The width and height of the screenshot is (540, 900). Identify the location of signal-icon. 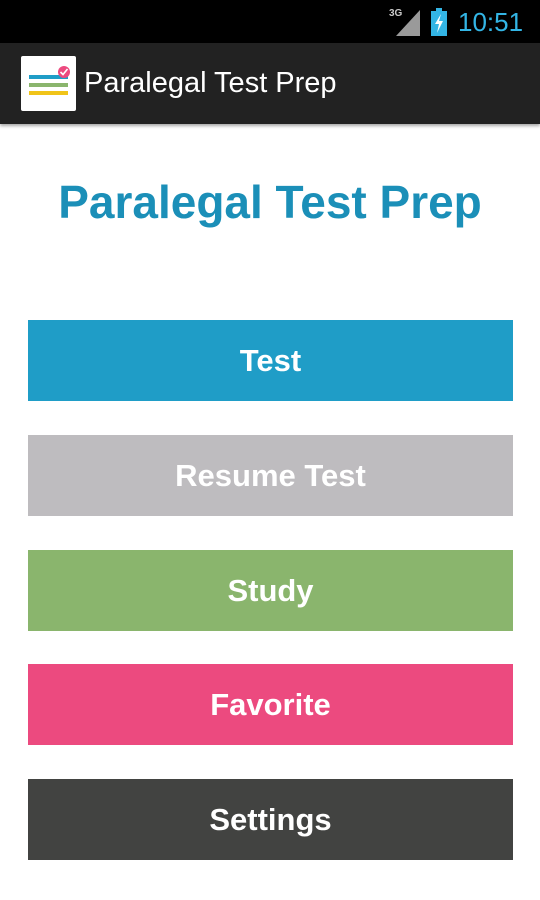
(408, 23).